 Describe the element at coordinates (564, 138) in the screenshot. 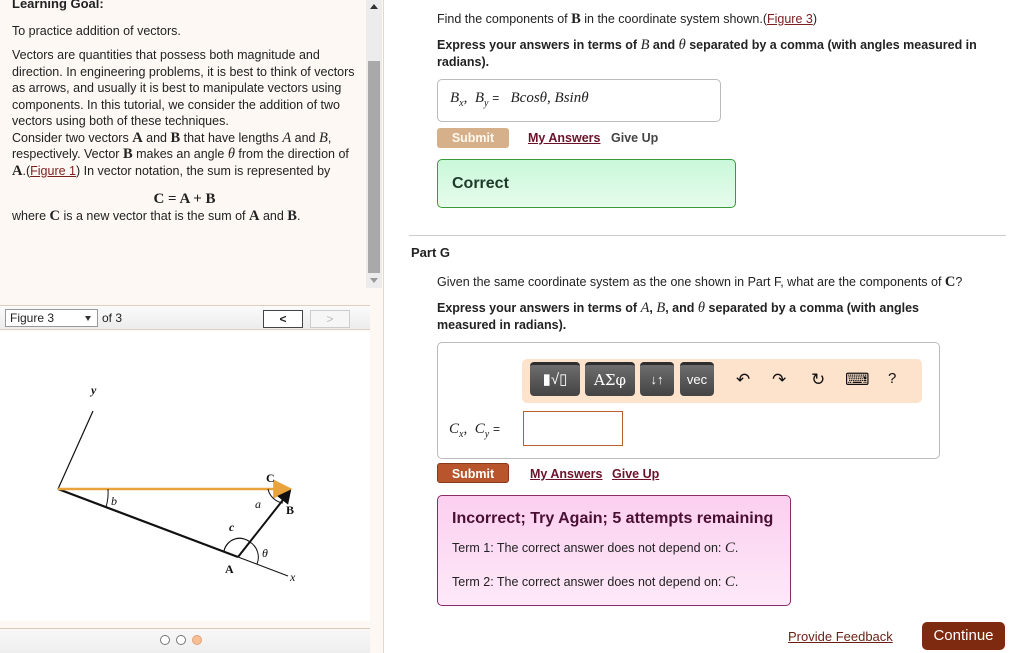

I see `part-f-my-answers-link: My Answers` at that location.